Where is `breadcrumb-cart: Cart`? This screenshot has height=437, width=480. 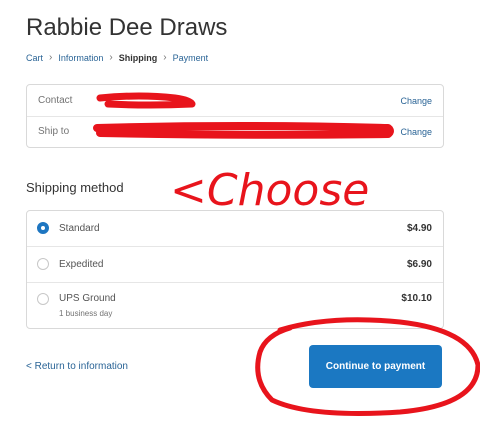 breadcrumb-cart: Cart is located at coordinates (34, 58).